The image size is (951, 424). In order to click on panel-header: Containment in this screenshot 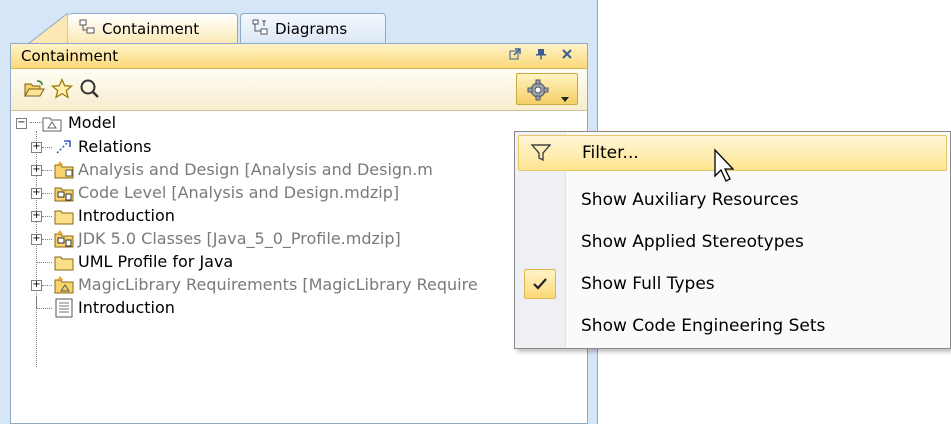, I will do `click(299, 56)`.